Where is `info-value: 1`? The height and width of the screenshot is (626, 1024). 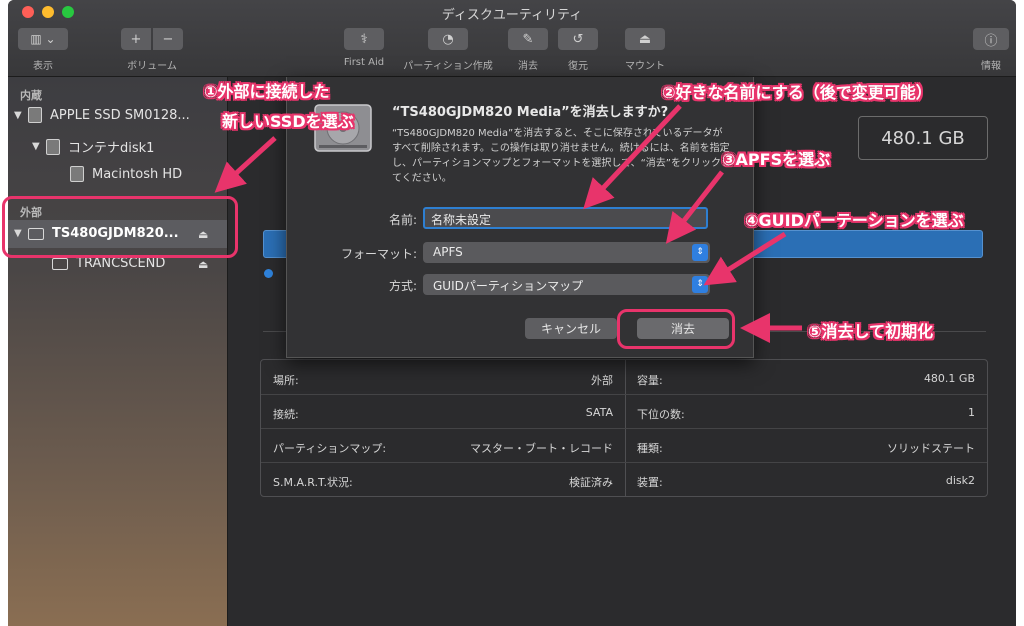 info-value: 1 is located at coordinates (971, 412).